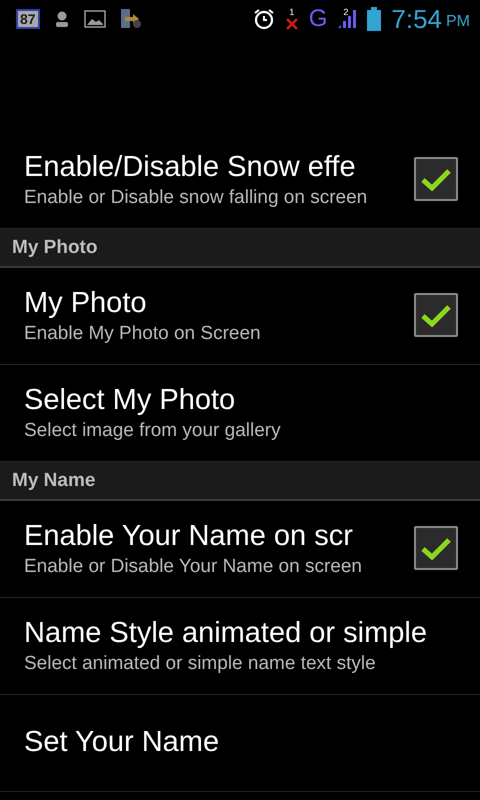 Image resolution: width=480 pixels, height=800 pixels. Describe the element at coordinates (143, 334) in the screenshot. I see `preference-summary: Enable My Photo on Screen` at that location.